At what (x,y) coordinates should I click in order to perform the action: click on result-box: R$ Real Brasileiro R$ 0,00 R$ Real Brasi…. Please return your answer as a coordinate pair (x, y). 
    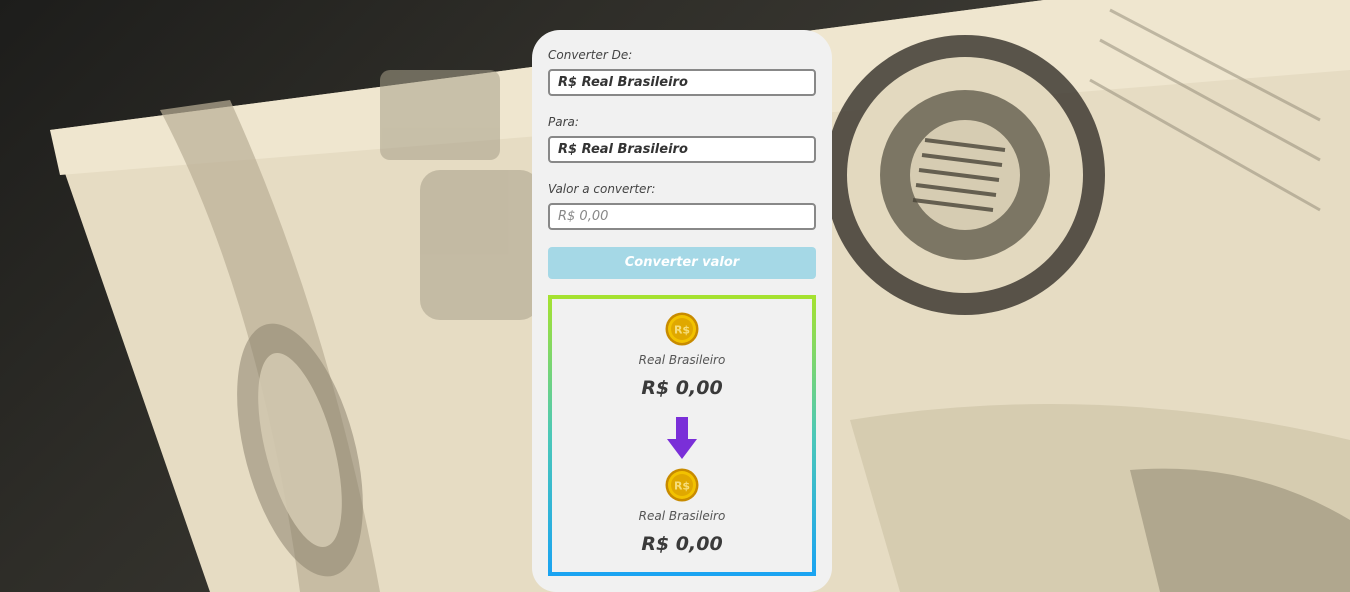
    Looking at the image, I should click on (682, 435).